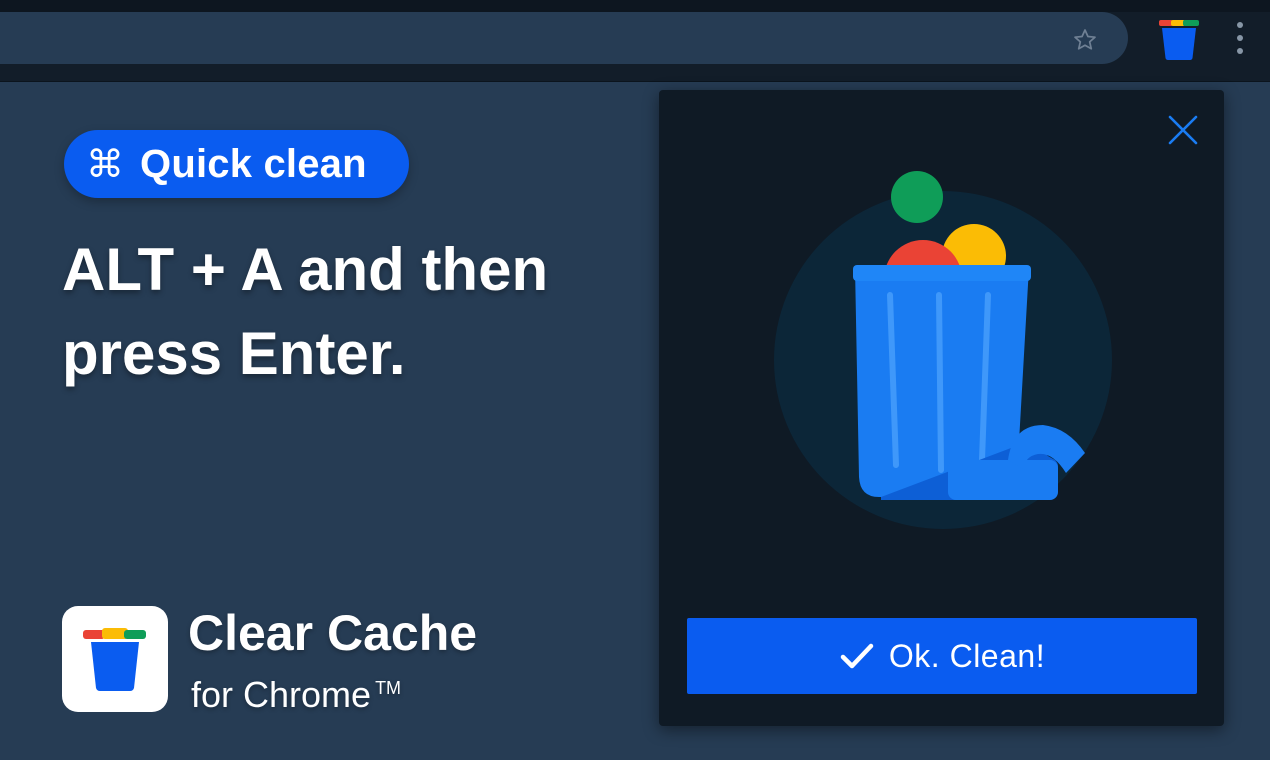  I want to click on ok-clean-button: Ok. Clean!, so click(942, 656).